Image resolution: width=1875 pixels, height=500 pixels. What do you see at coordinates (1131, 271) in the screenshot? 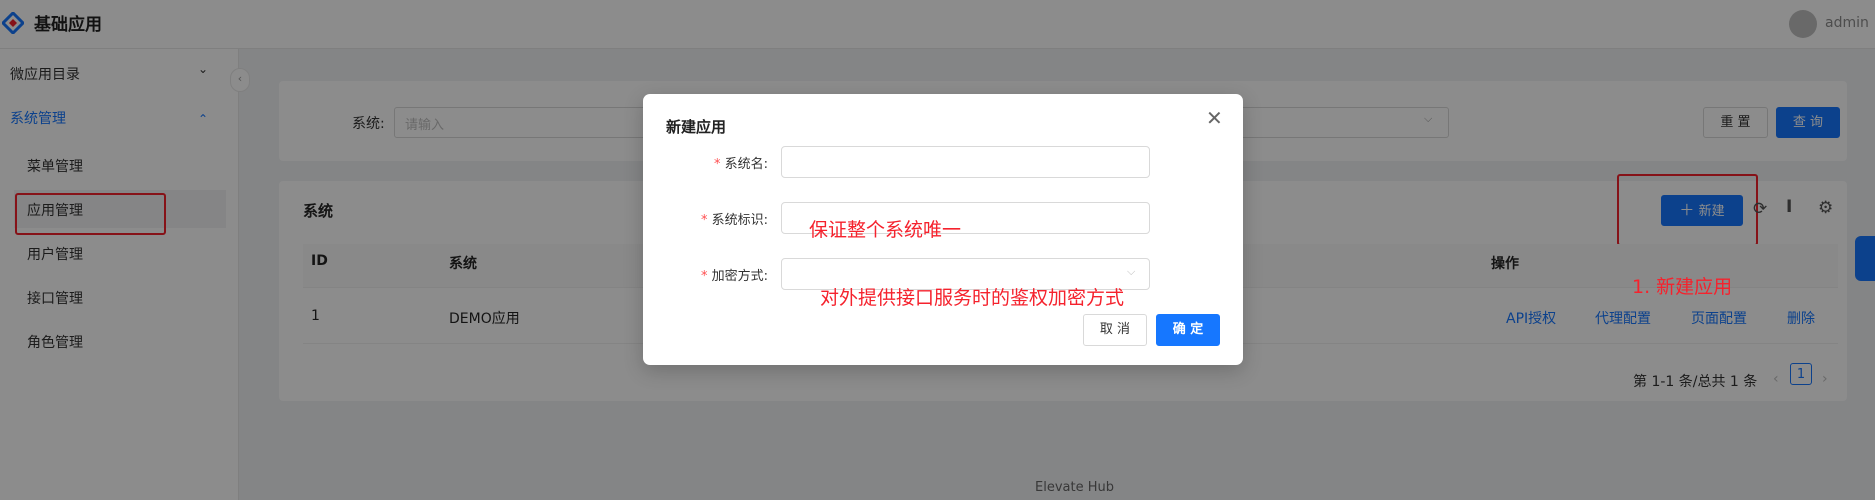
I see `chevron-down-icon: ⌵` at bounding box center [1131, 271].